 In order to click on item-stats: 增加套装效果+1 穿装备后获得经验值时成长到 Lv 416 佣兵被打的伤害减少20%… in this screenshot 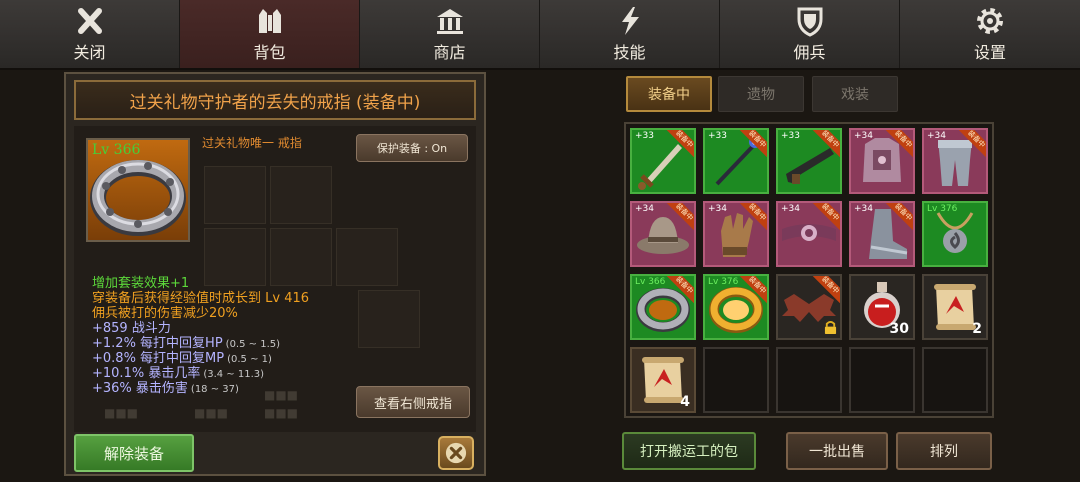, I will do `click(232, 336)`.